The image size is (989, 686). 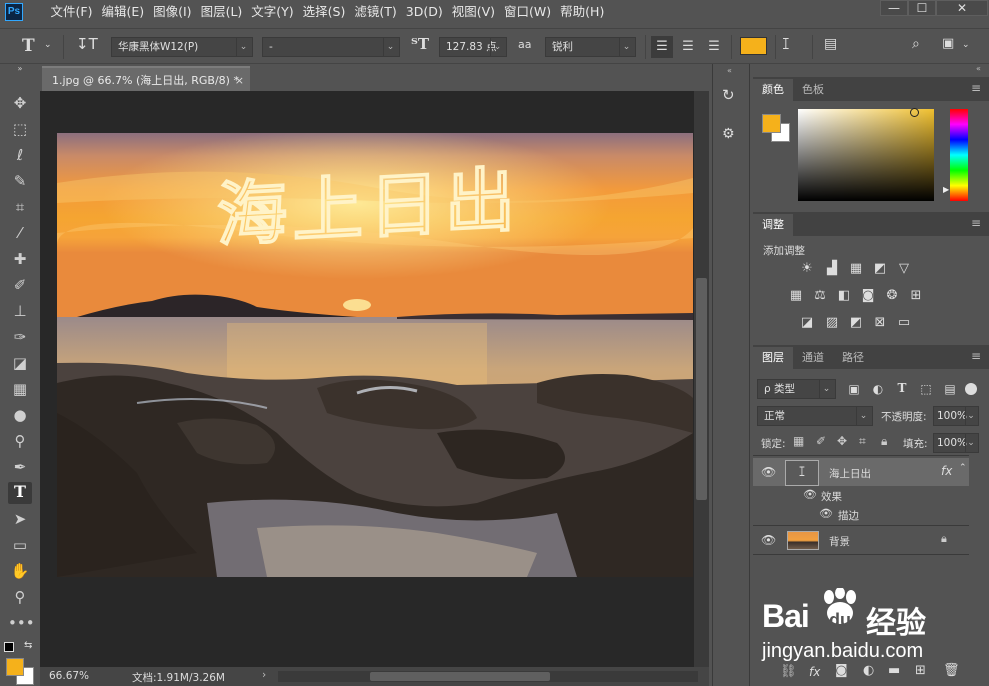 I want to click on menu-item: 帮助(H), so click(x=582, y=12).